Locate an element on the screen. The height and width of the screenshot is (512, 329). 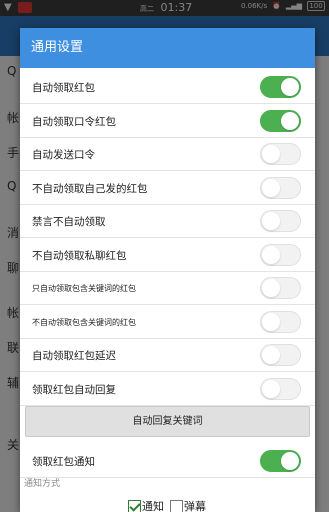
setting-label: 自动领取口令红包 is located at coordinates (74, 122).